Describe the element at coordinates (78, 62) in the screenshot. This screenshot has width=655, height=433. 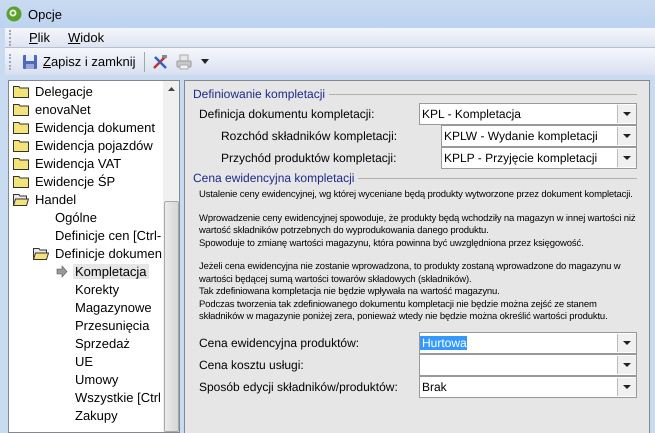
I see `save-and-close-button: Zapisz i zamknij` at that location.